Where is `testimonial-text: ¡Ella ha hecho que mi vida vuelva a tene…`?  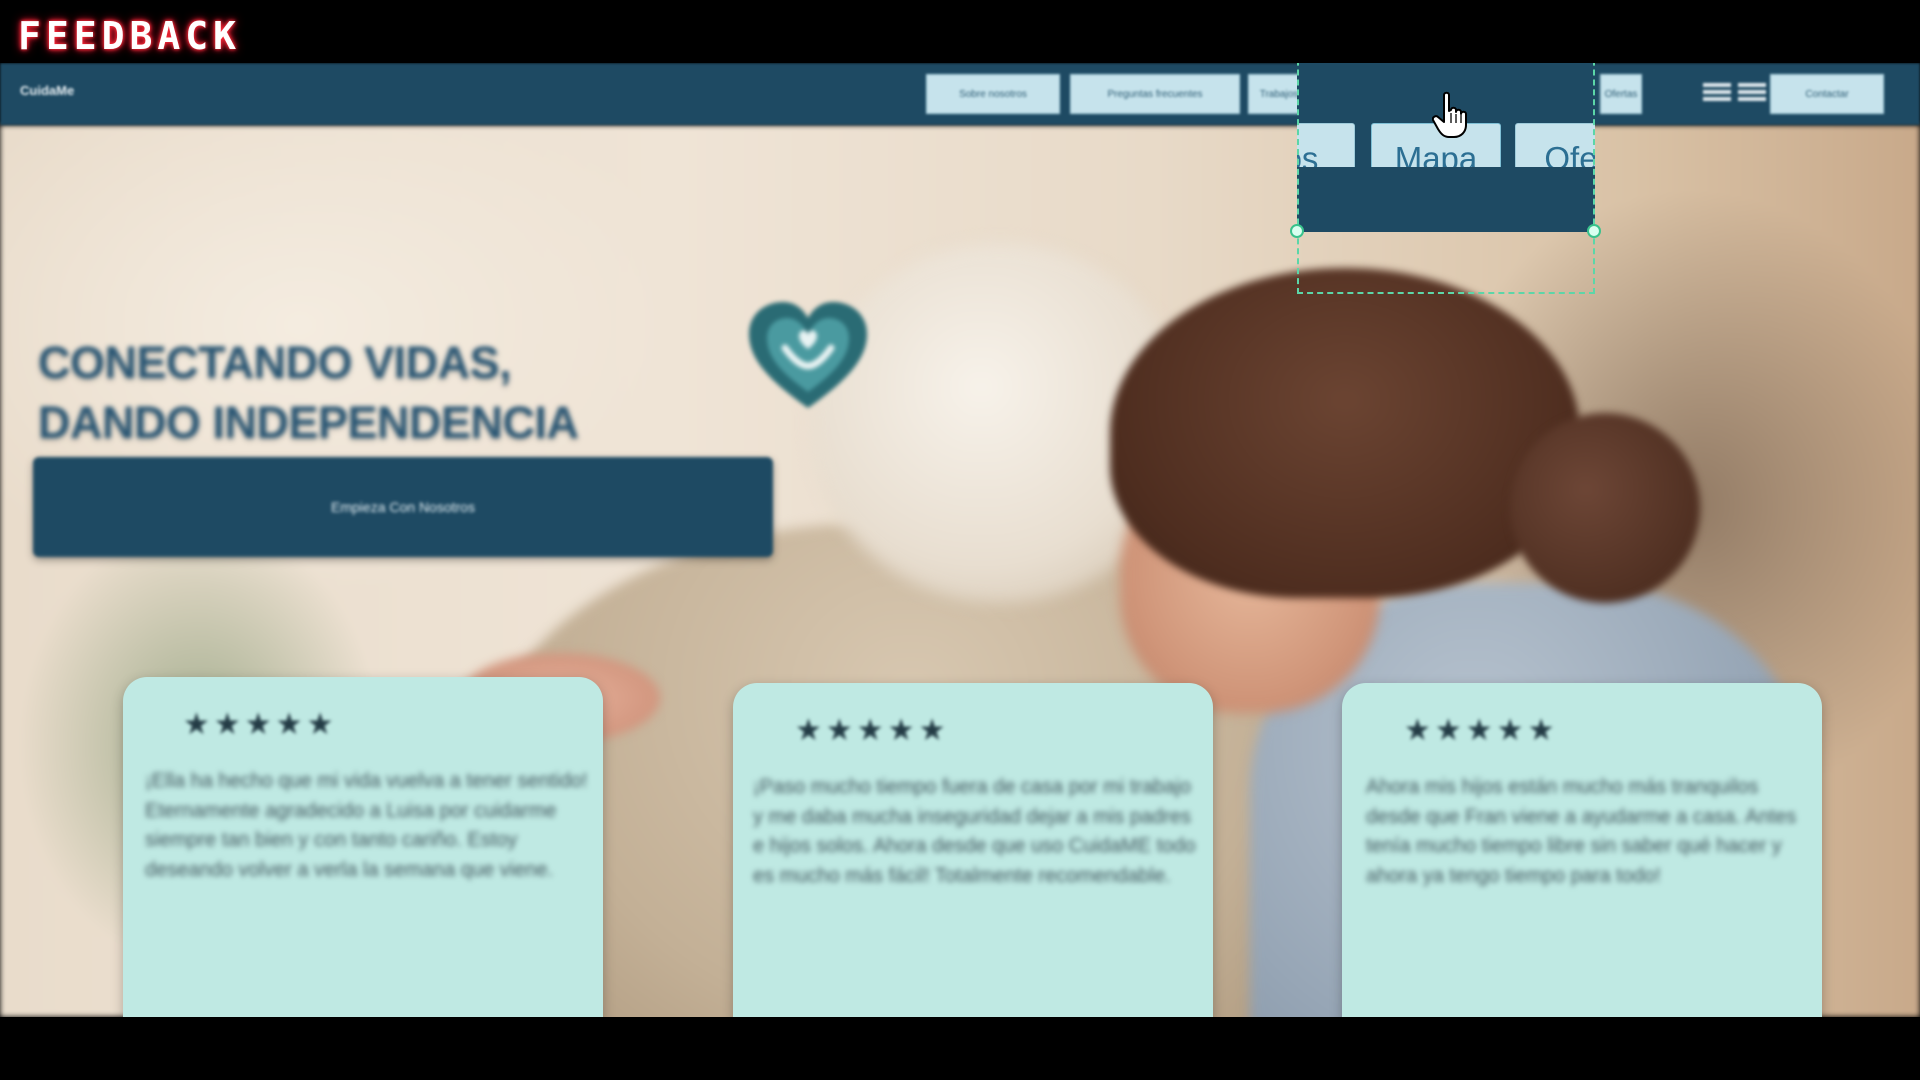
testimonial-text: ¡Ella ha hecho que mi vida vuelva a tene… is located at coordinates (366, 825).